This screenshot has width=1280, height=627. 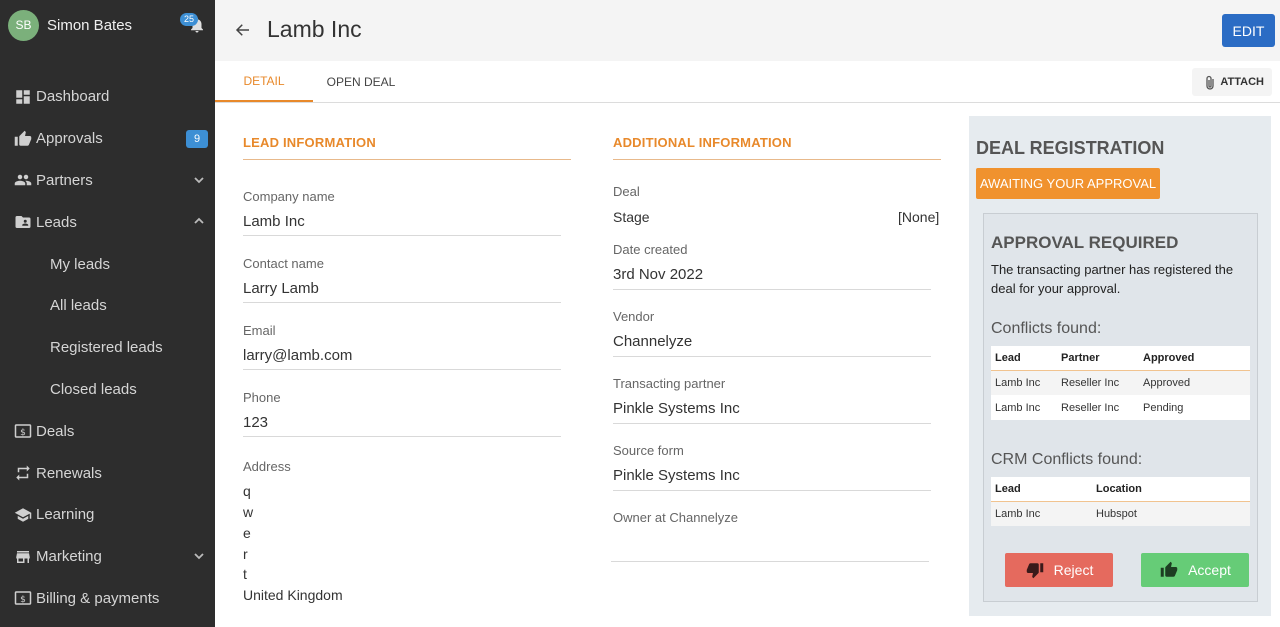 I want to click on table-row: Lamb Inc Reseller Inc Pending, so click(x=1120, y=407).